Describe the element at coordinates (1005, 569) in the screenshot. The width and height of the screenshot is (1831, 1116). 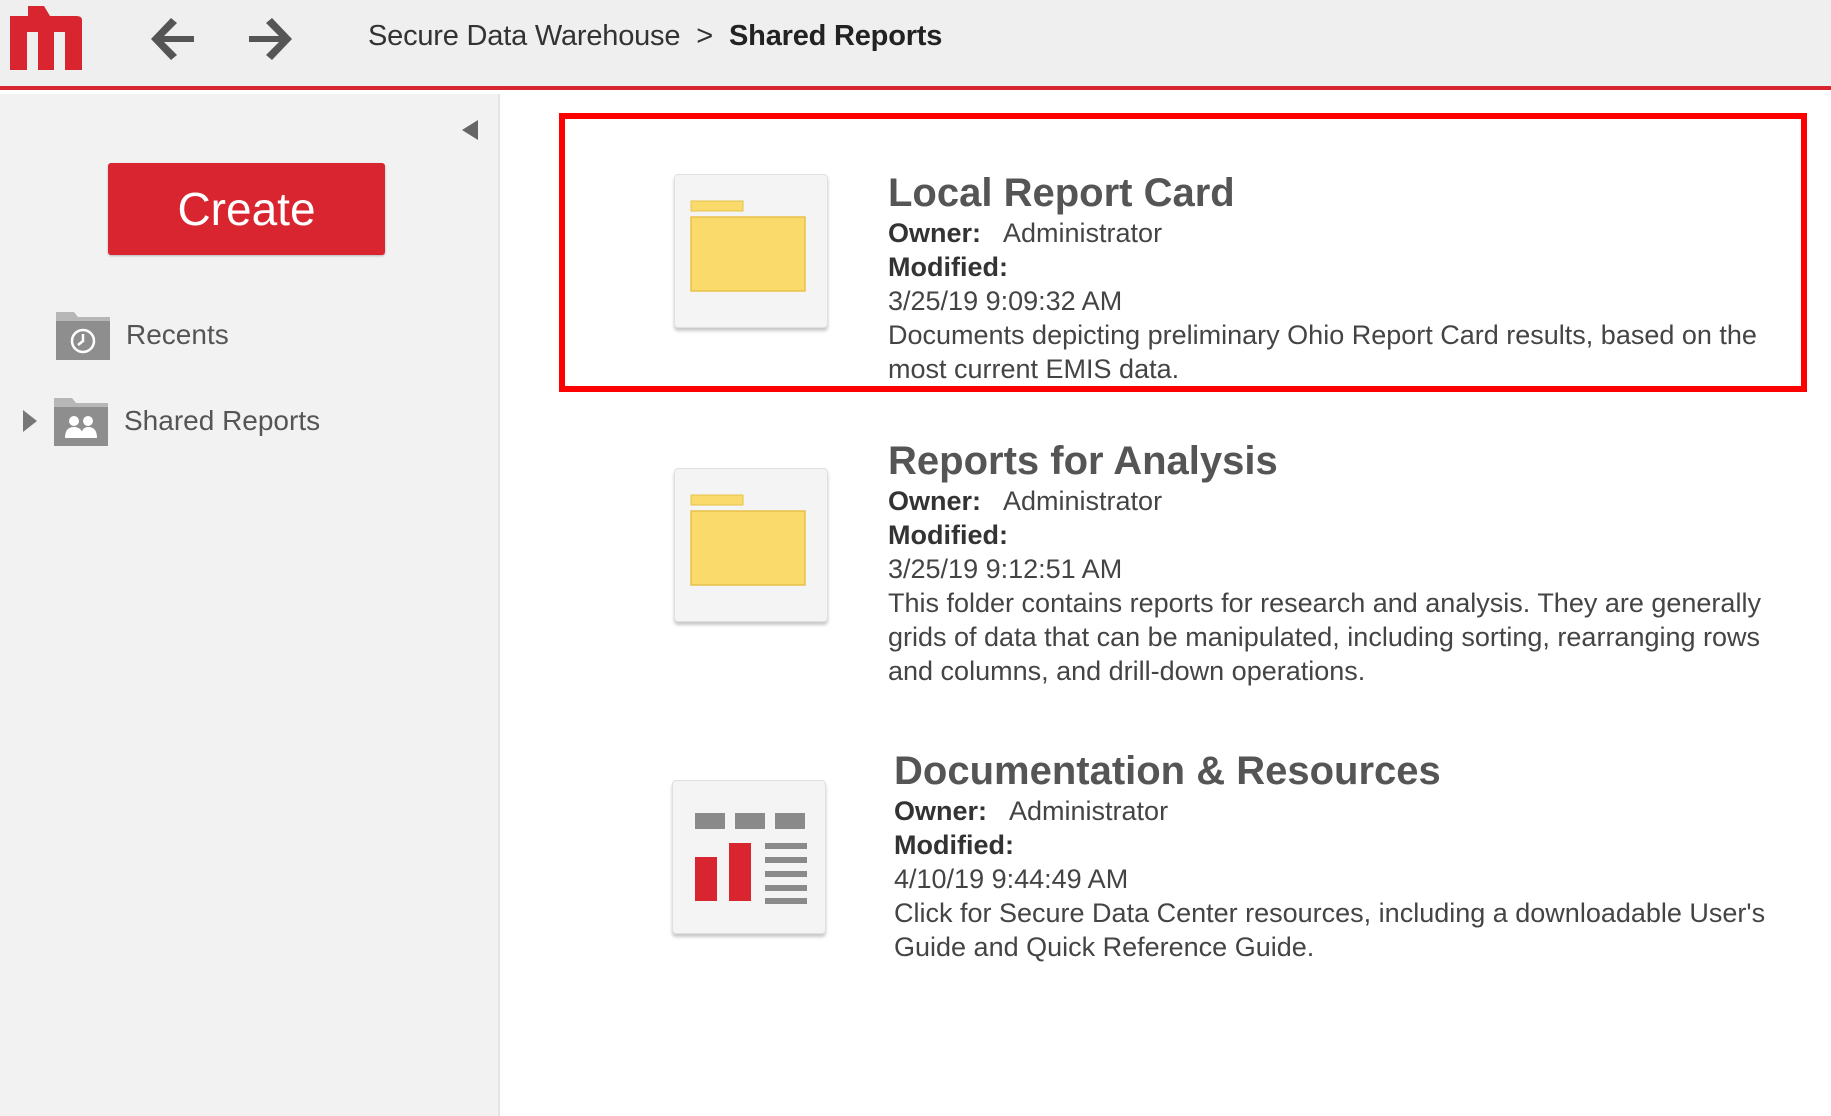
I see `modified-value: 3/25/19 9:12:51 AM` at that location.